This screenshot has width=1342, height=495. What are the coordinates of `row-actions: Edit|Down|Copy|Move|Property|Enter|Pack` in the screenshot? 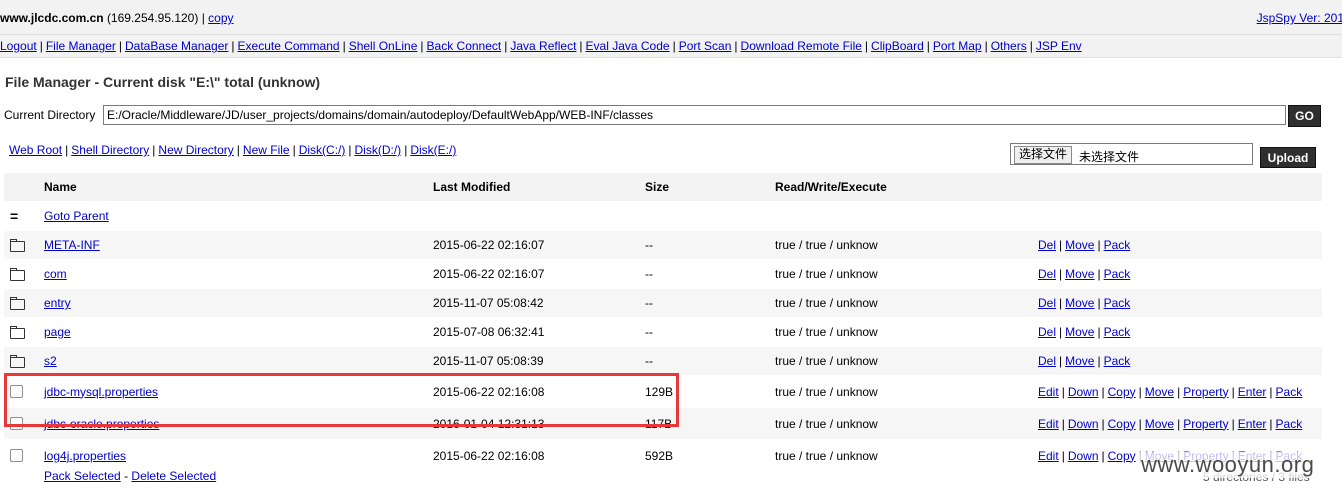 It's located at (1170, 423).